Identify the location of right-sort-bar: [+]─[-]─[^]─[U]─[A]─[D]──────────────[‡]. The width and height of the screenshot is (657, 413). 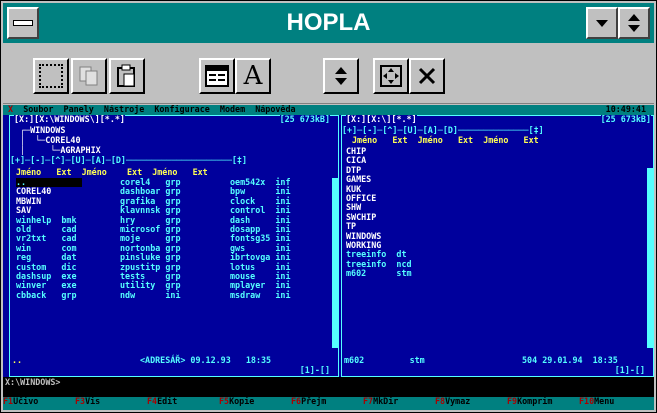
(443, 130).